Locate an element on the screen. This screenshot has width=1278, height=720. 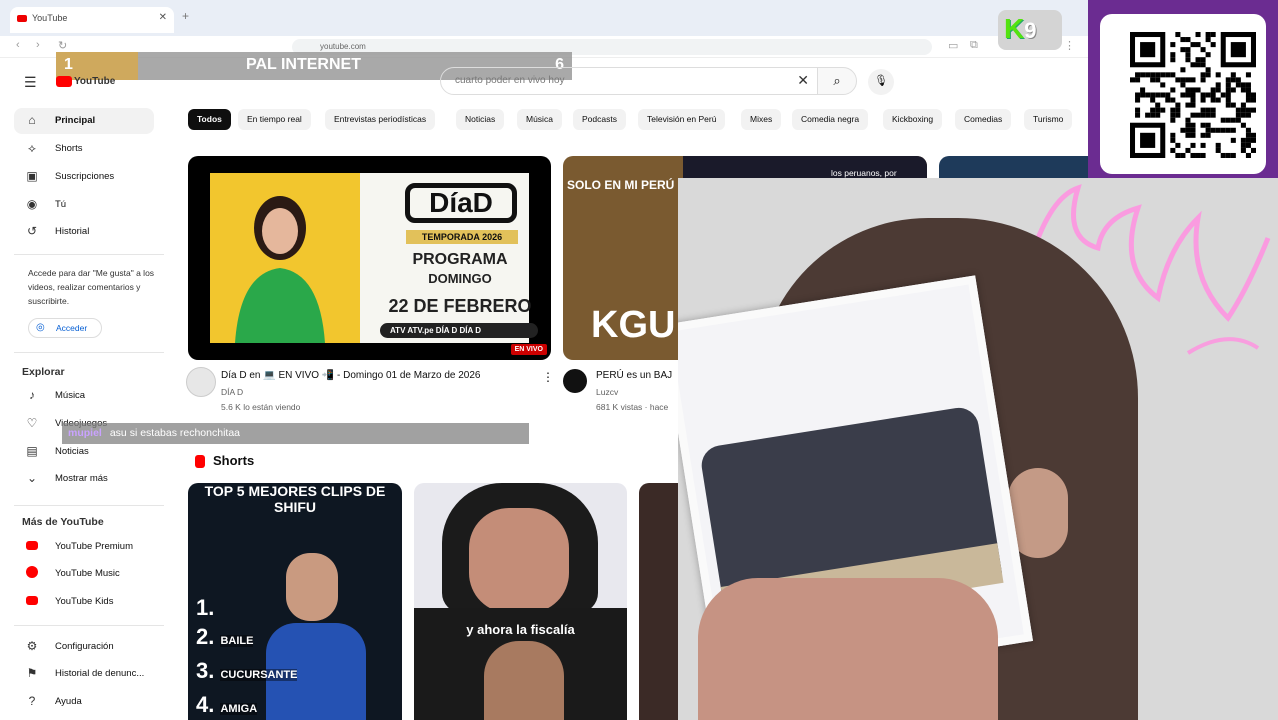
rank-label: AMIGA is located at coordinates (239, 709).